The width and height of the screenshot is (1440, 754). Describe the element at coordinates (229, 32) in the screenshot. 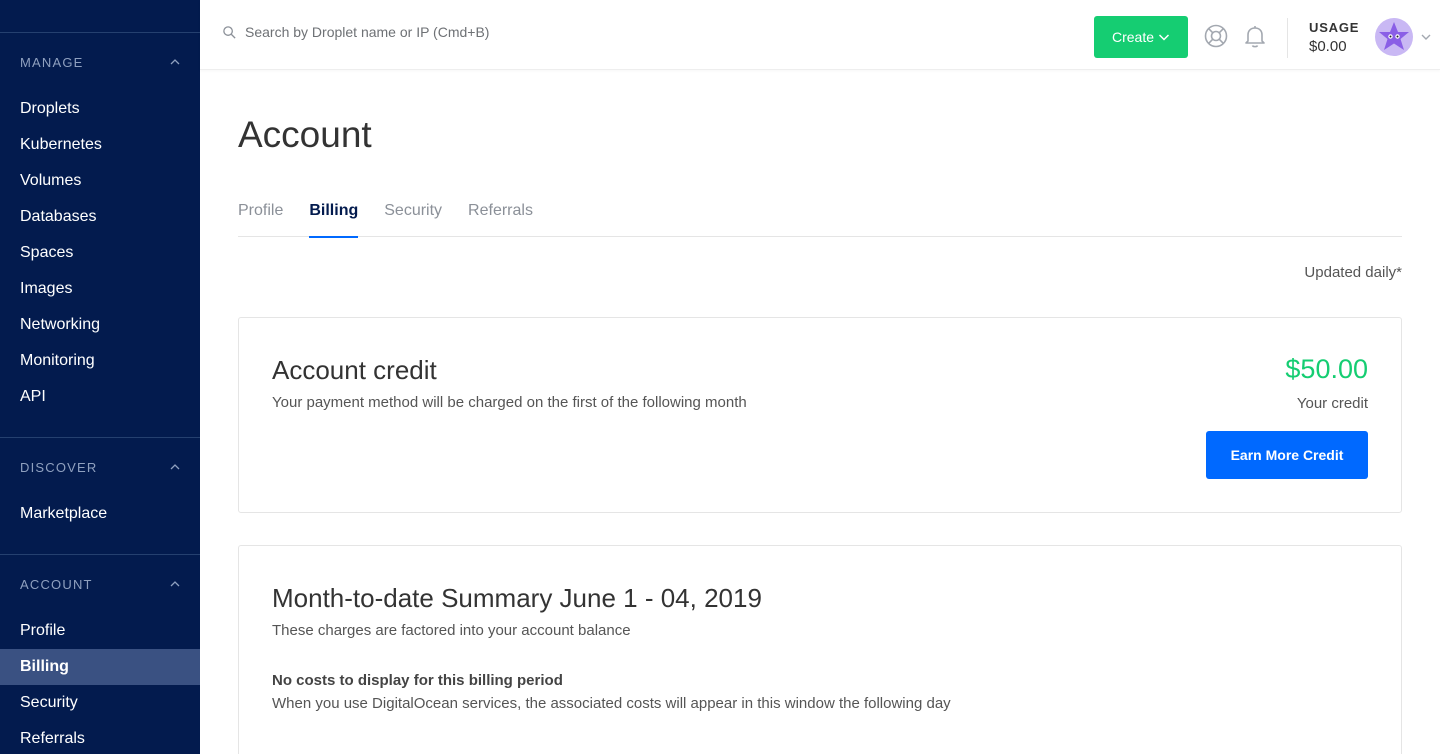

I see `search-icon` at that location.